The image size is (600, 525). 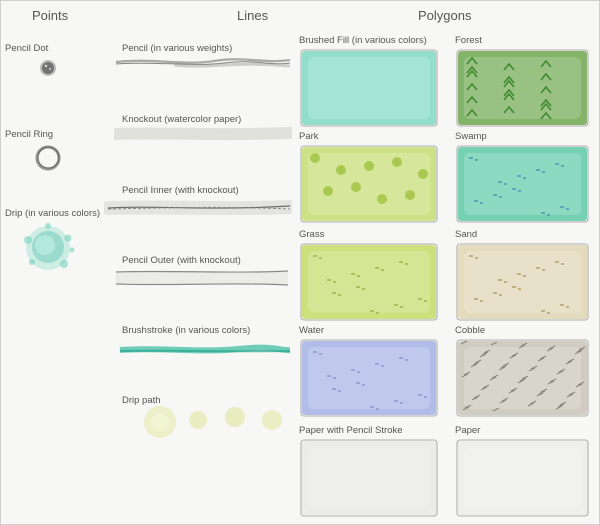 I want to click on pencil-ring-icon, so click(x=48, y=158).